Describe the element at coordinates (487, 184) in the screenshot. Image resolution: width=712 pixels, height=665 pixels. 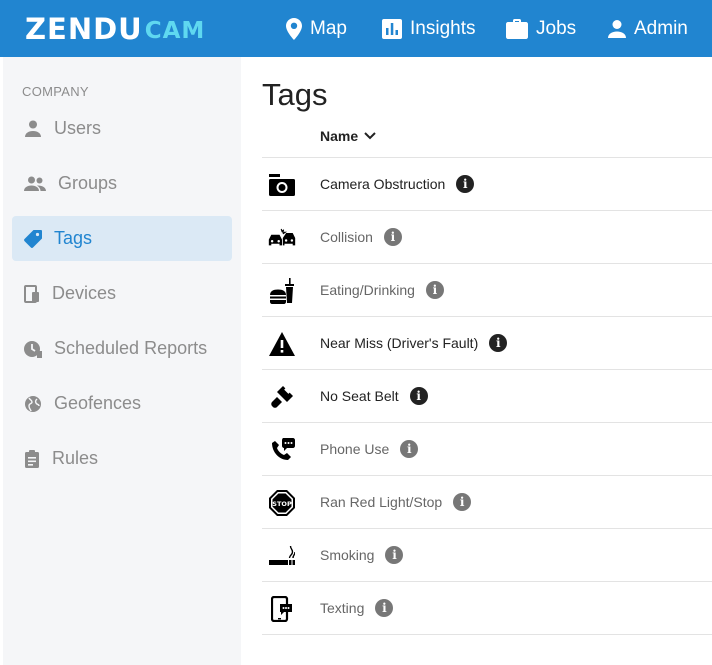
I see `table-row: Camera Obstruction i` at that location.